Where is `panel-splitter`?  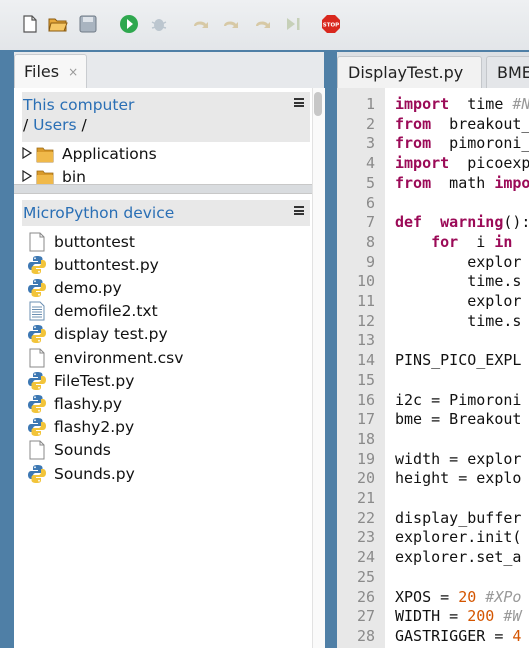
panel-splitter is located at coordinates (169, 189).